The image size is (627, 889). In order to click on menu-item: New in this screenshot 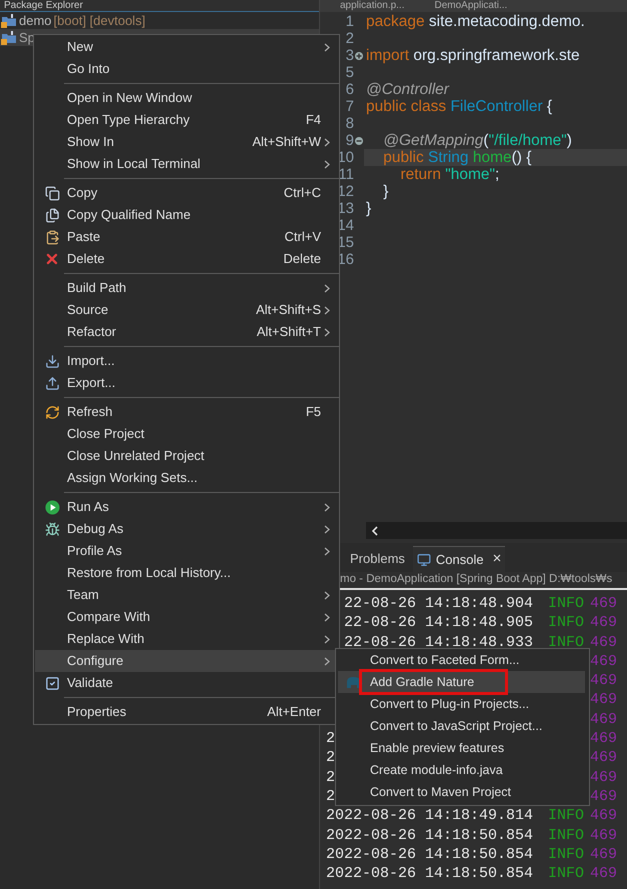, I will do `click(186, 47)`.